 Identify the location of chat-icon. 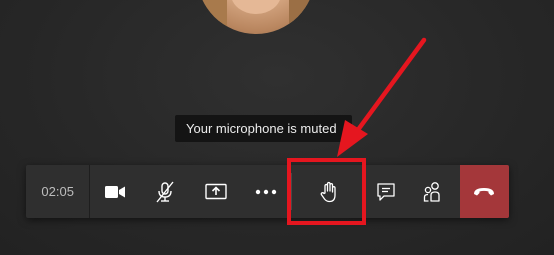
(386, 191).